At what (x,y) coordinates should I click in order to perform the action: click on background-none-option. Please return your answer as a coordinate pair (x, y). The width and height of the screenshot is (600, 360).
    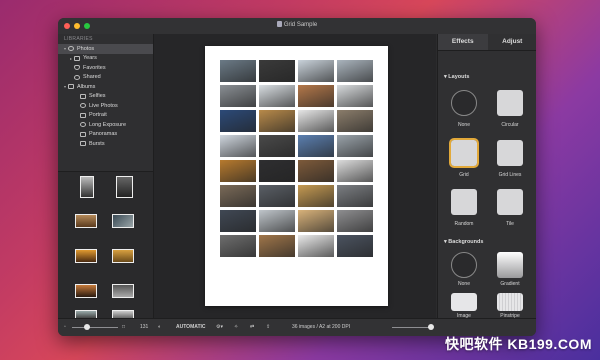
    Looking at the image, I should click on (464, 265).